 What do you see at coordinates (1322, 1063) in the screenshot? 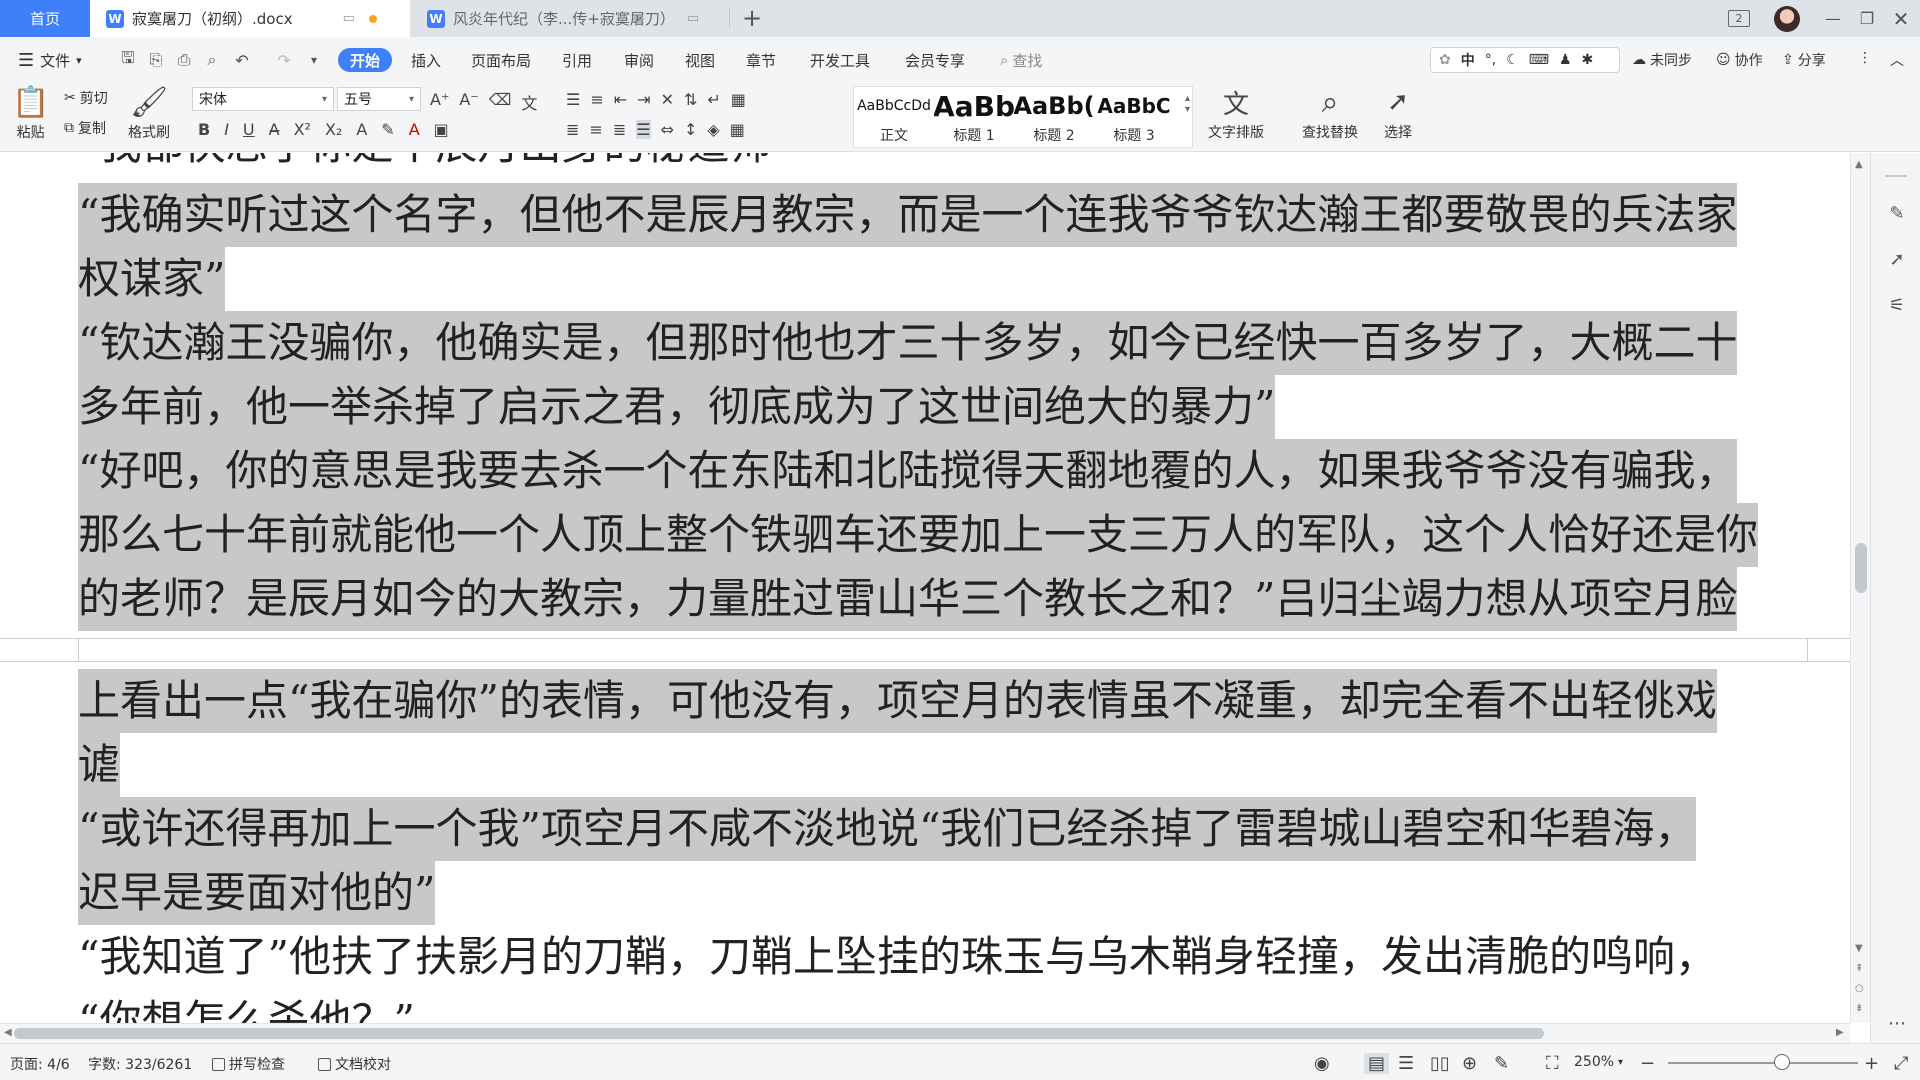
I see `eye-protection-icon: ◉` at bounding box center [1322, 1063].